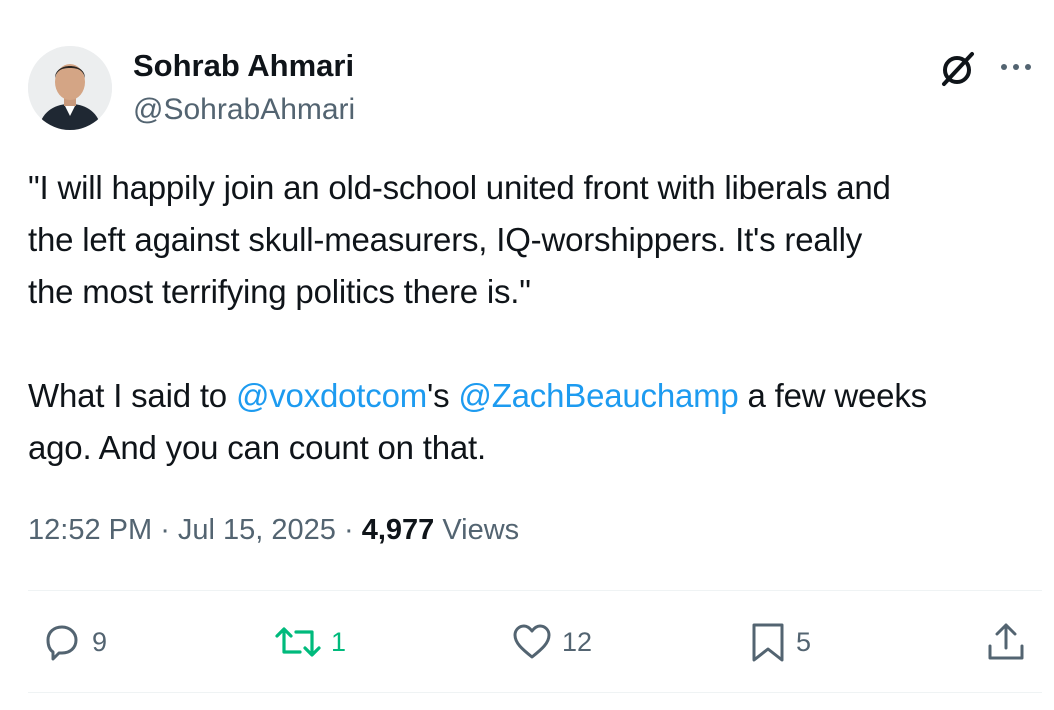 The image size is (1054, 710). I want to click on retweet-button: 1, so click(309, 642).